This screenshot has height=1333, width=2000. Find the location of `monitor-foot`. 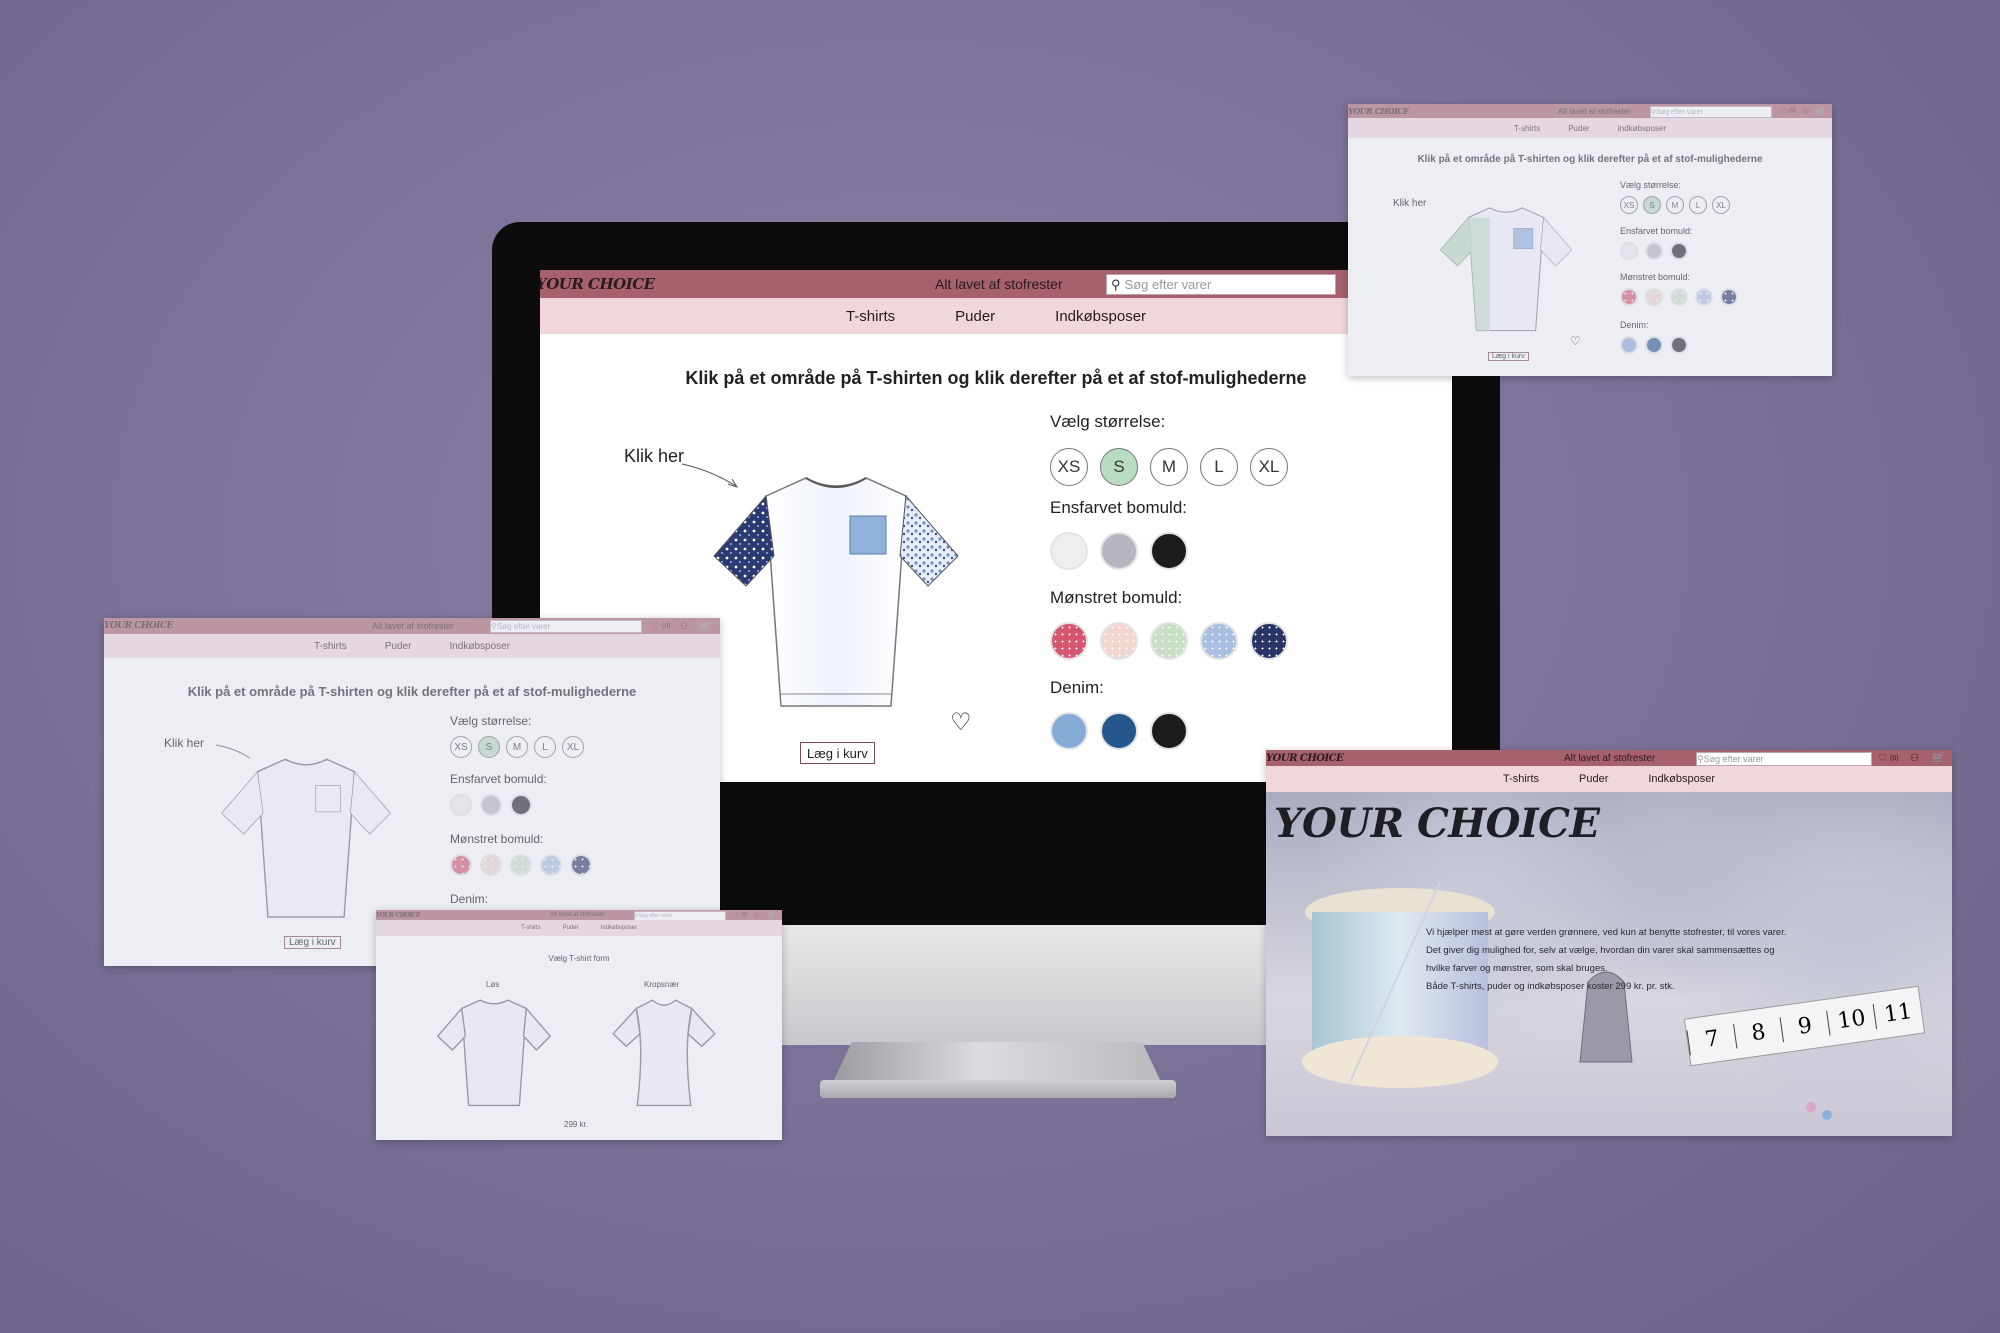

monitor-foot is located at coordinates (998, 1089).